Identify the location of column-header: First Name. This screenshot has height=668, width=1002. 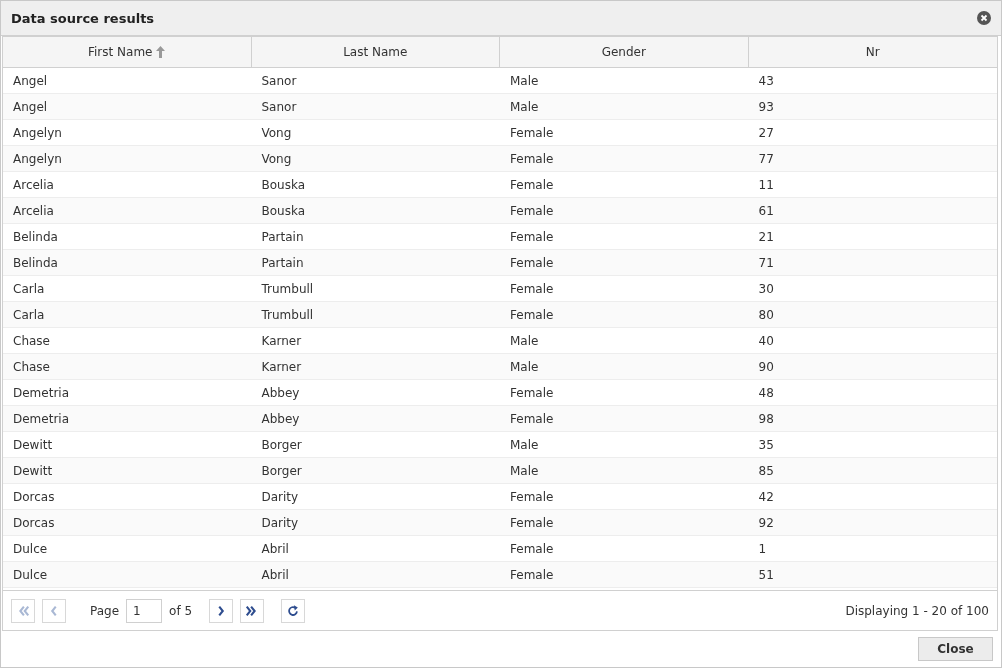
(127, 52).